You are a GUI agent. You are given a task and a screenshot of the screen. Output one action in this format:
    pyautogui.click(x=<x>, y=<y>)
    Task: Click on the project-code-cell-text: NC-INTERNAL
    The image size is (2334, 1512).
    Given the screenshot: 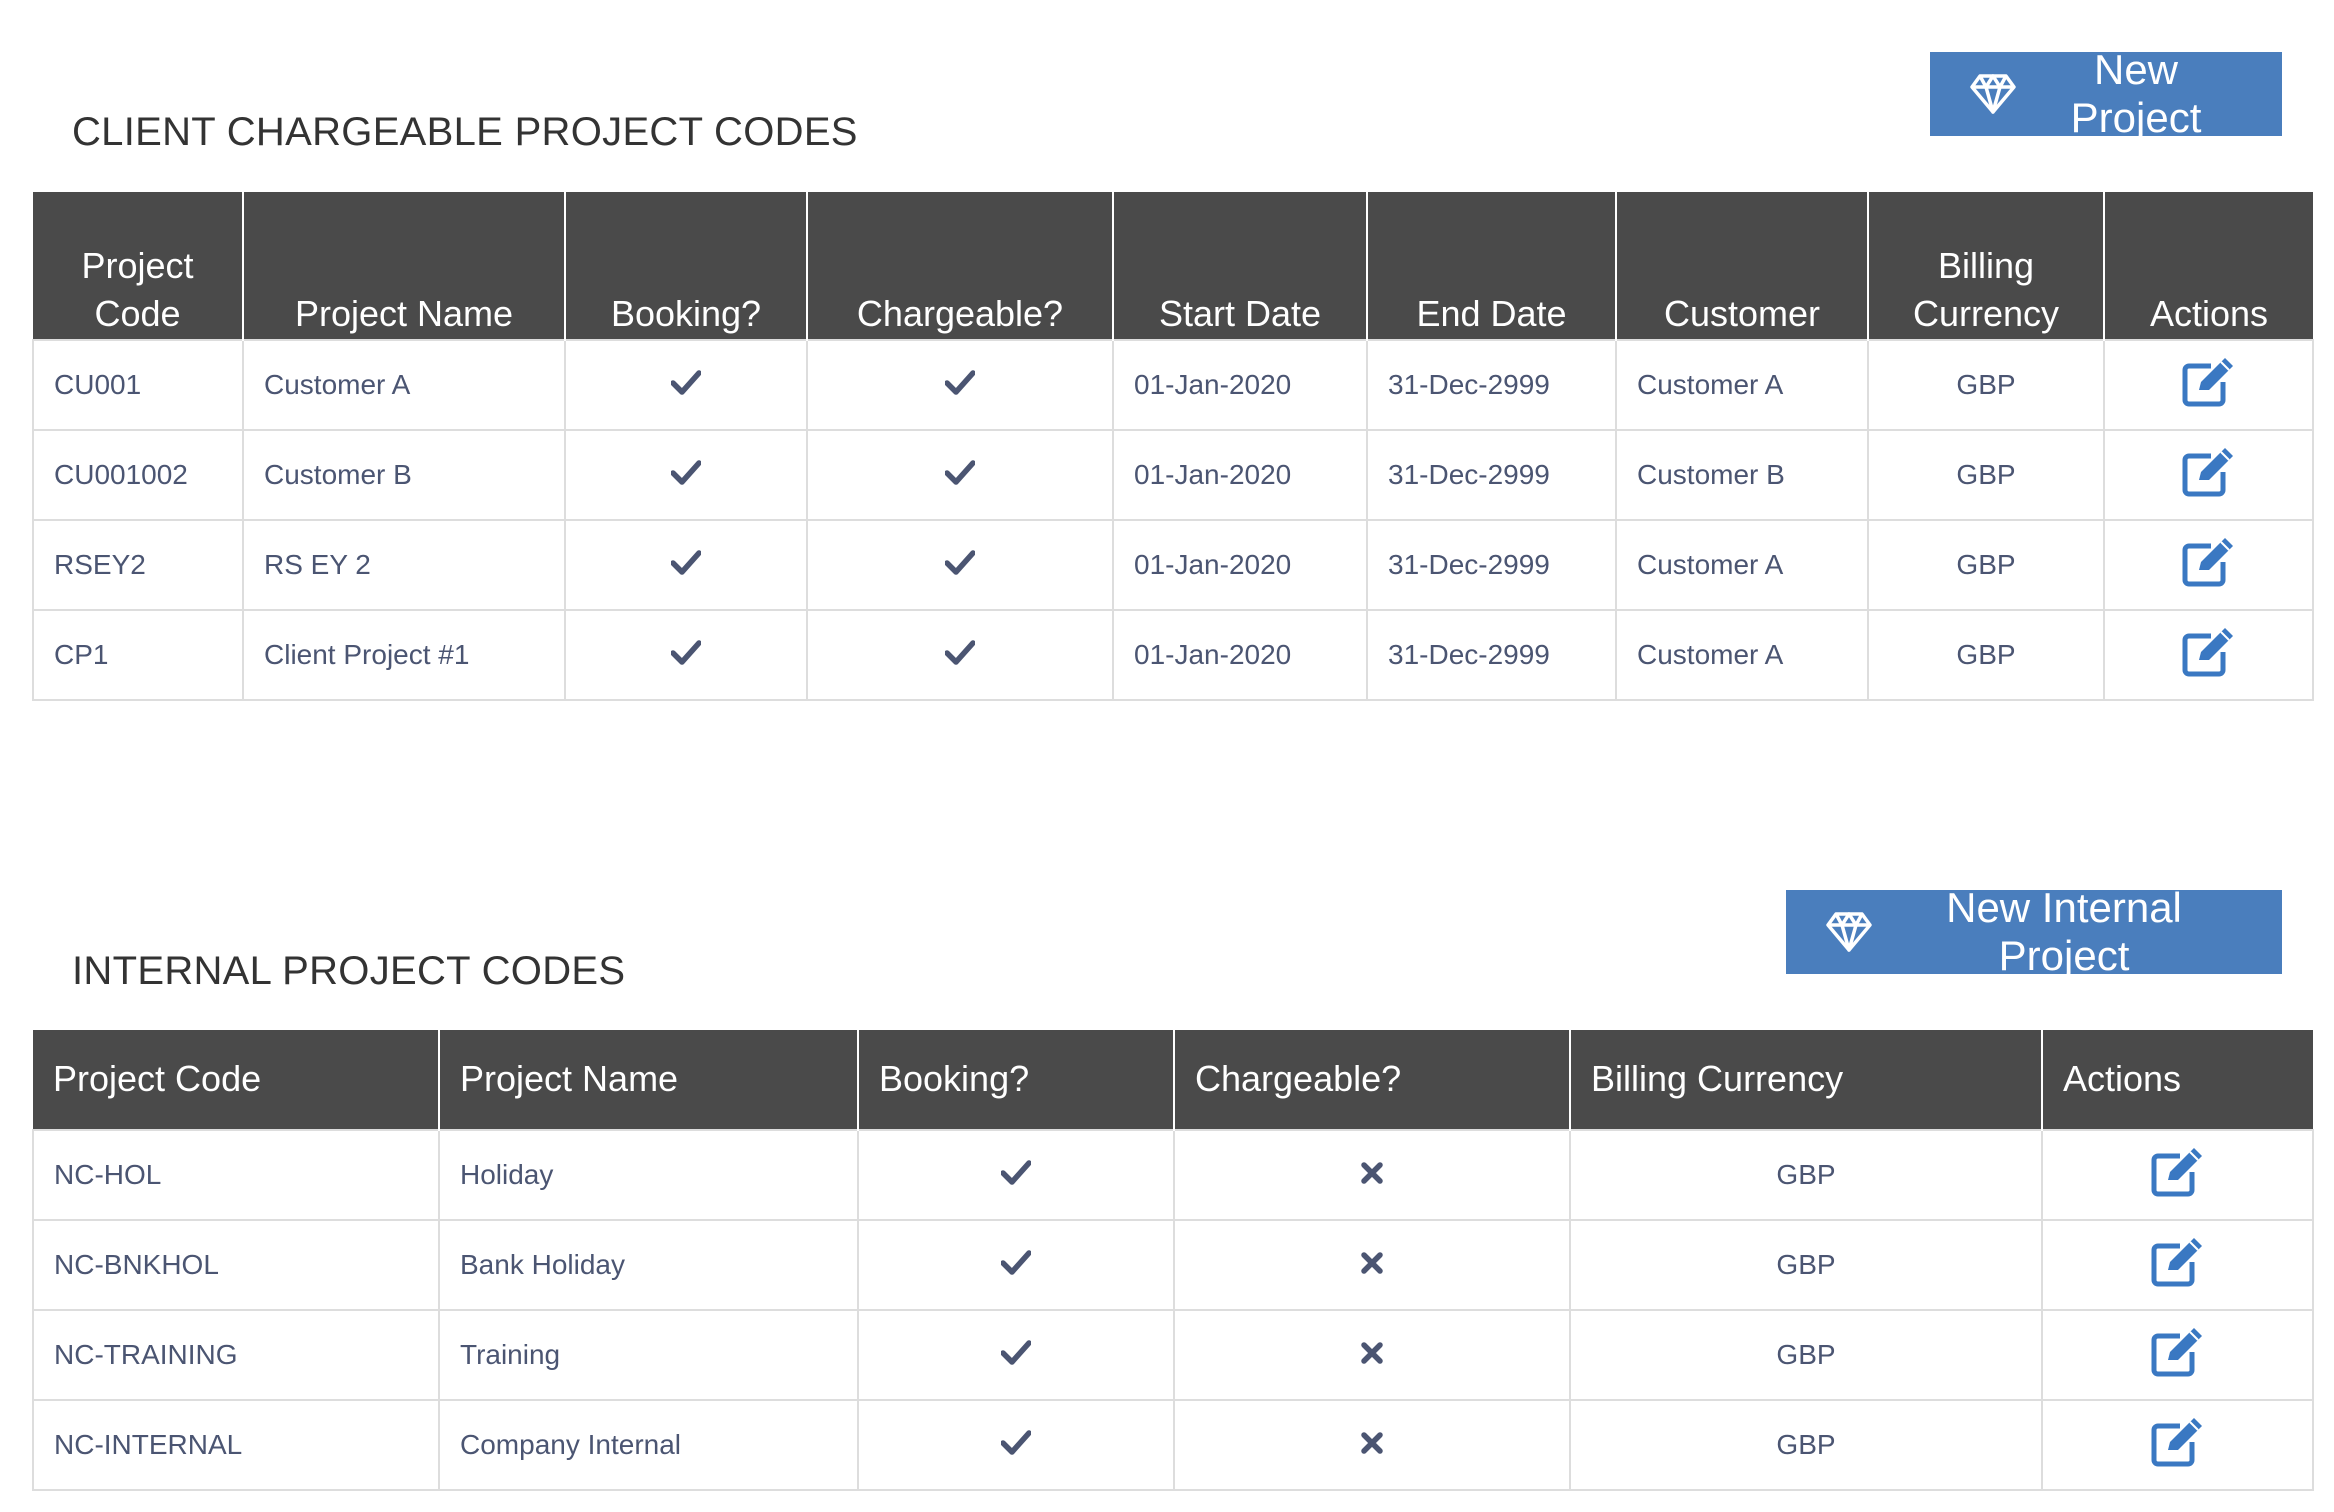 What is the action you would take?
    pyautogui.click(x=148, y=1444)
    